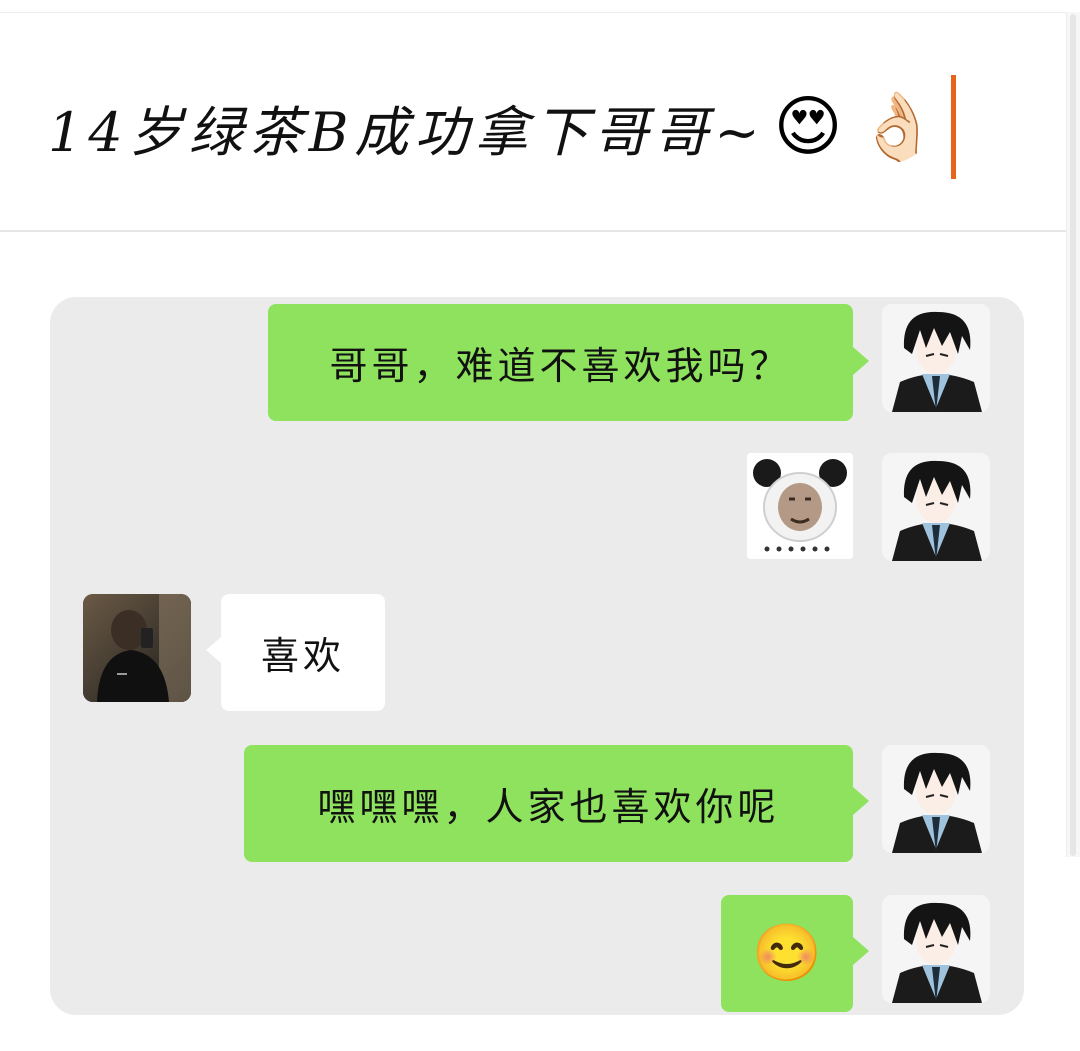 The width and height of the screenshot is (1080, 1051). Describe the element at coordinates (407, 132) in the screenshot. I see `title-text: 14岁绿茶B成功拿下哥哥~` at that location.